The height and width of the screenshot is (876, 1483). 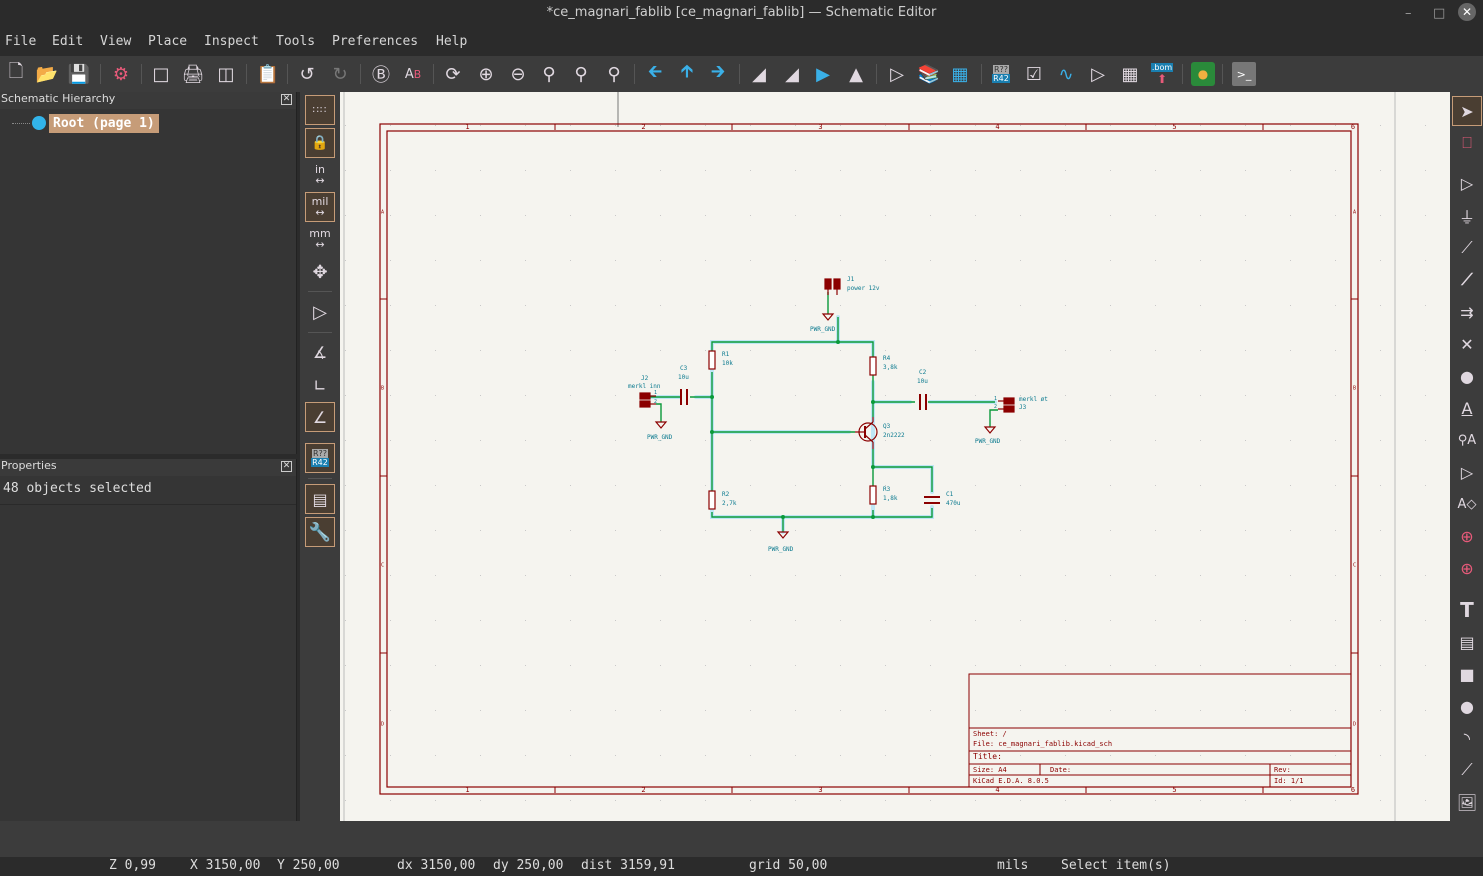 What do you see at coordinates (67, 41) in the screenshot?
I see `menu-edit: Edit` at bounding box center [67, 41].